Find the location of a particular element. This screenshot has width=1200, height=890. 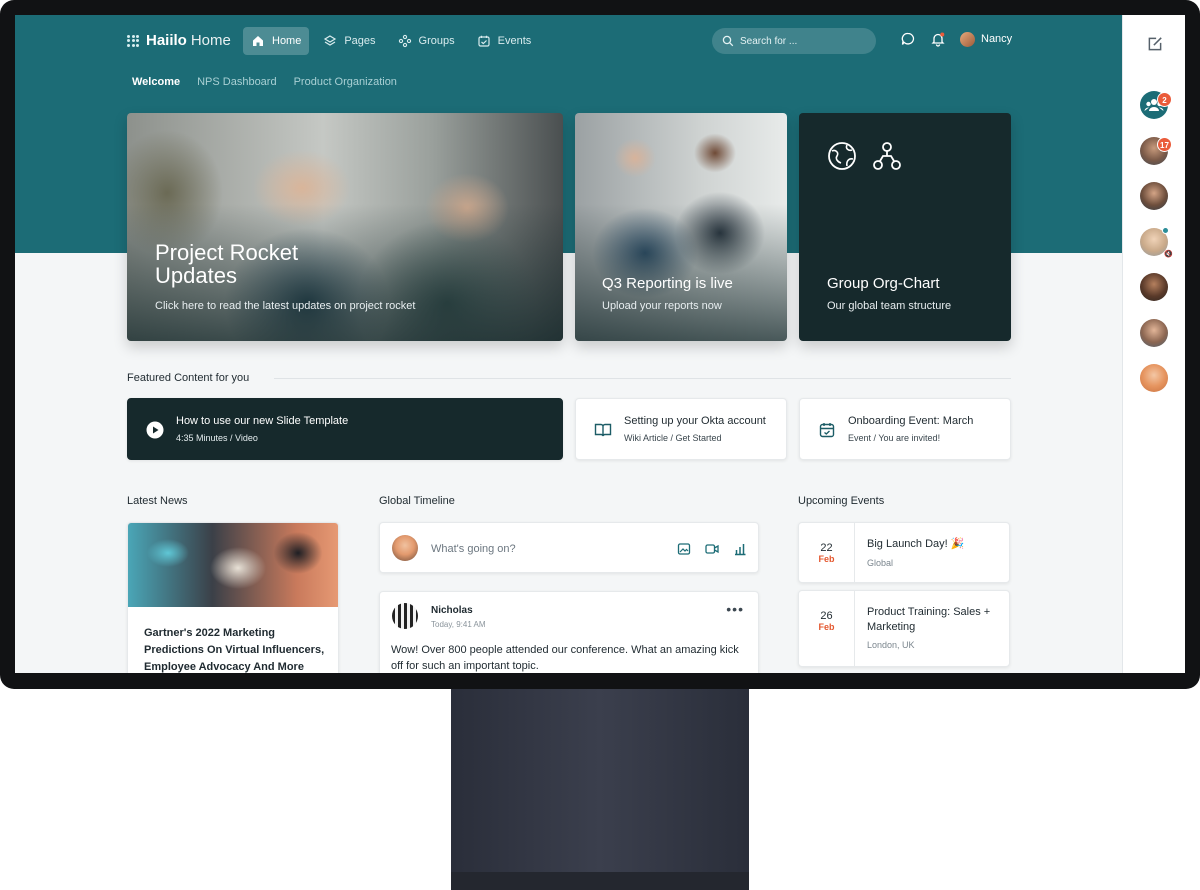

monitor-stand-base is located at coordinates (600, 881).